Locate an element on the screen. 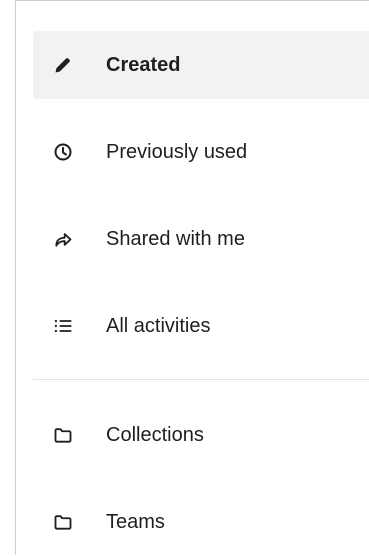  sidebar-item-shared-with-me: Shared with me is located at coordinates (201, 239).